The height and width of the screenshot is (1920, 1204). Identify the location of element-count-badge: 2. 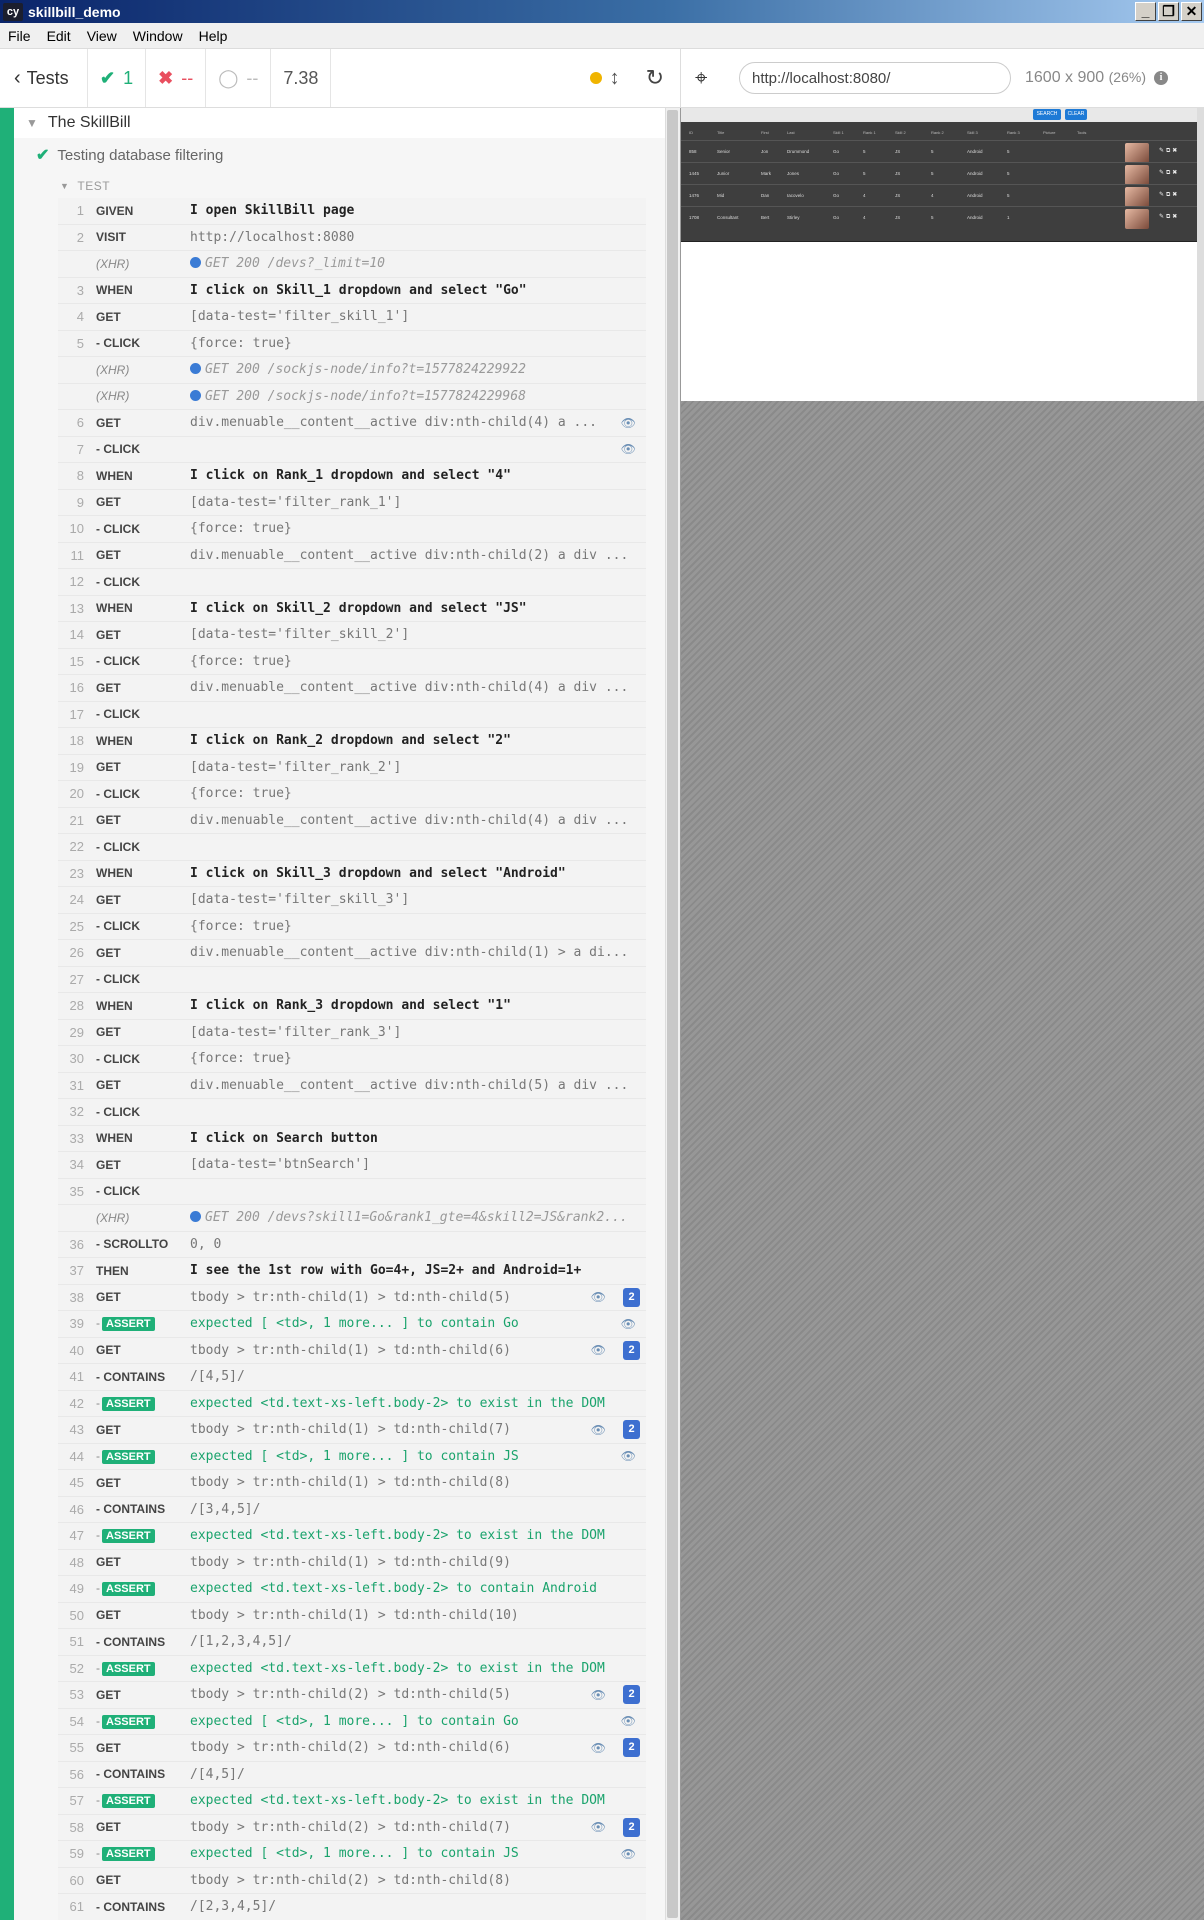
(631, 1827).